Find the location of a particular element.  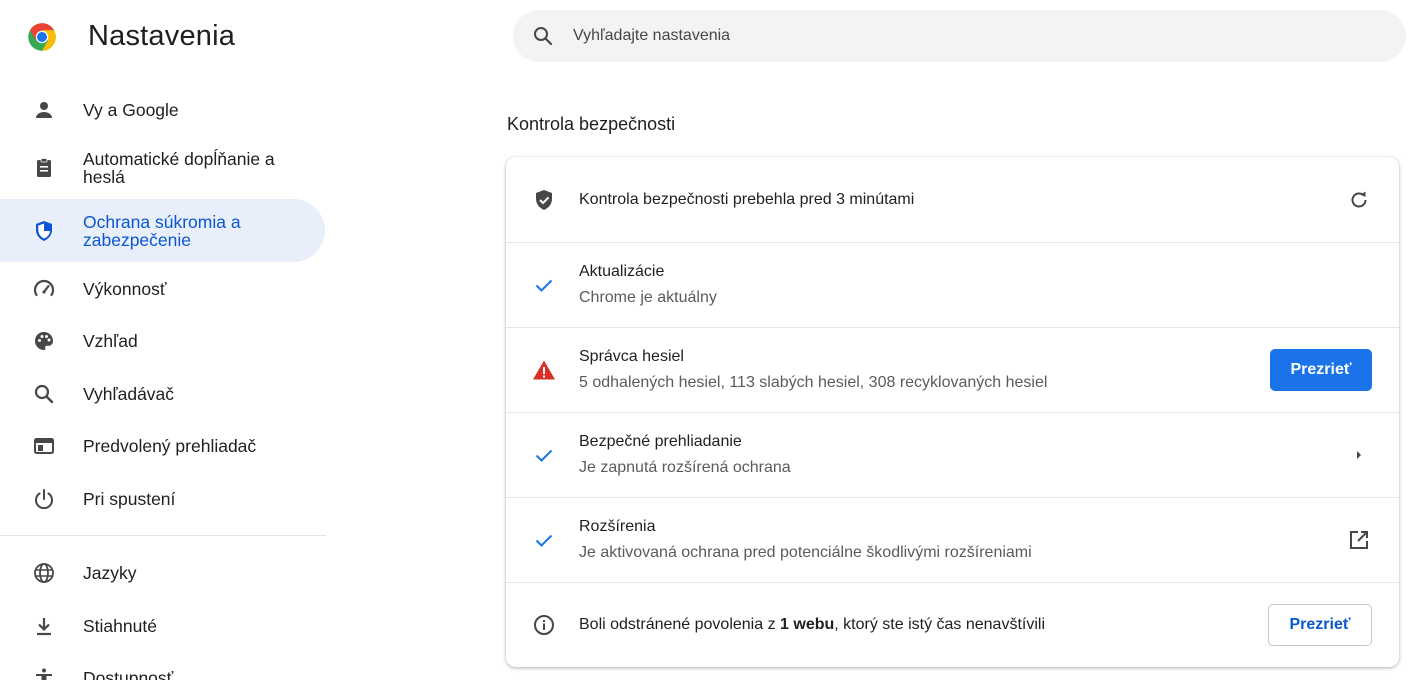

sidebar-item-accessibility: Dostupnosť is located at coordinates (162, 666).